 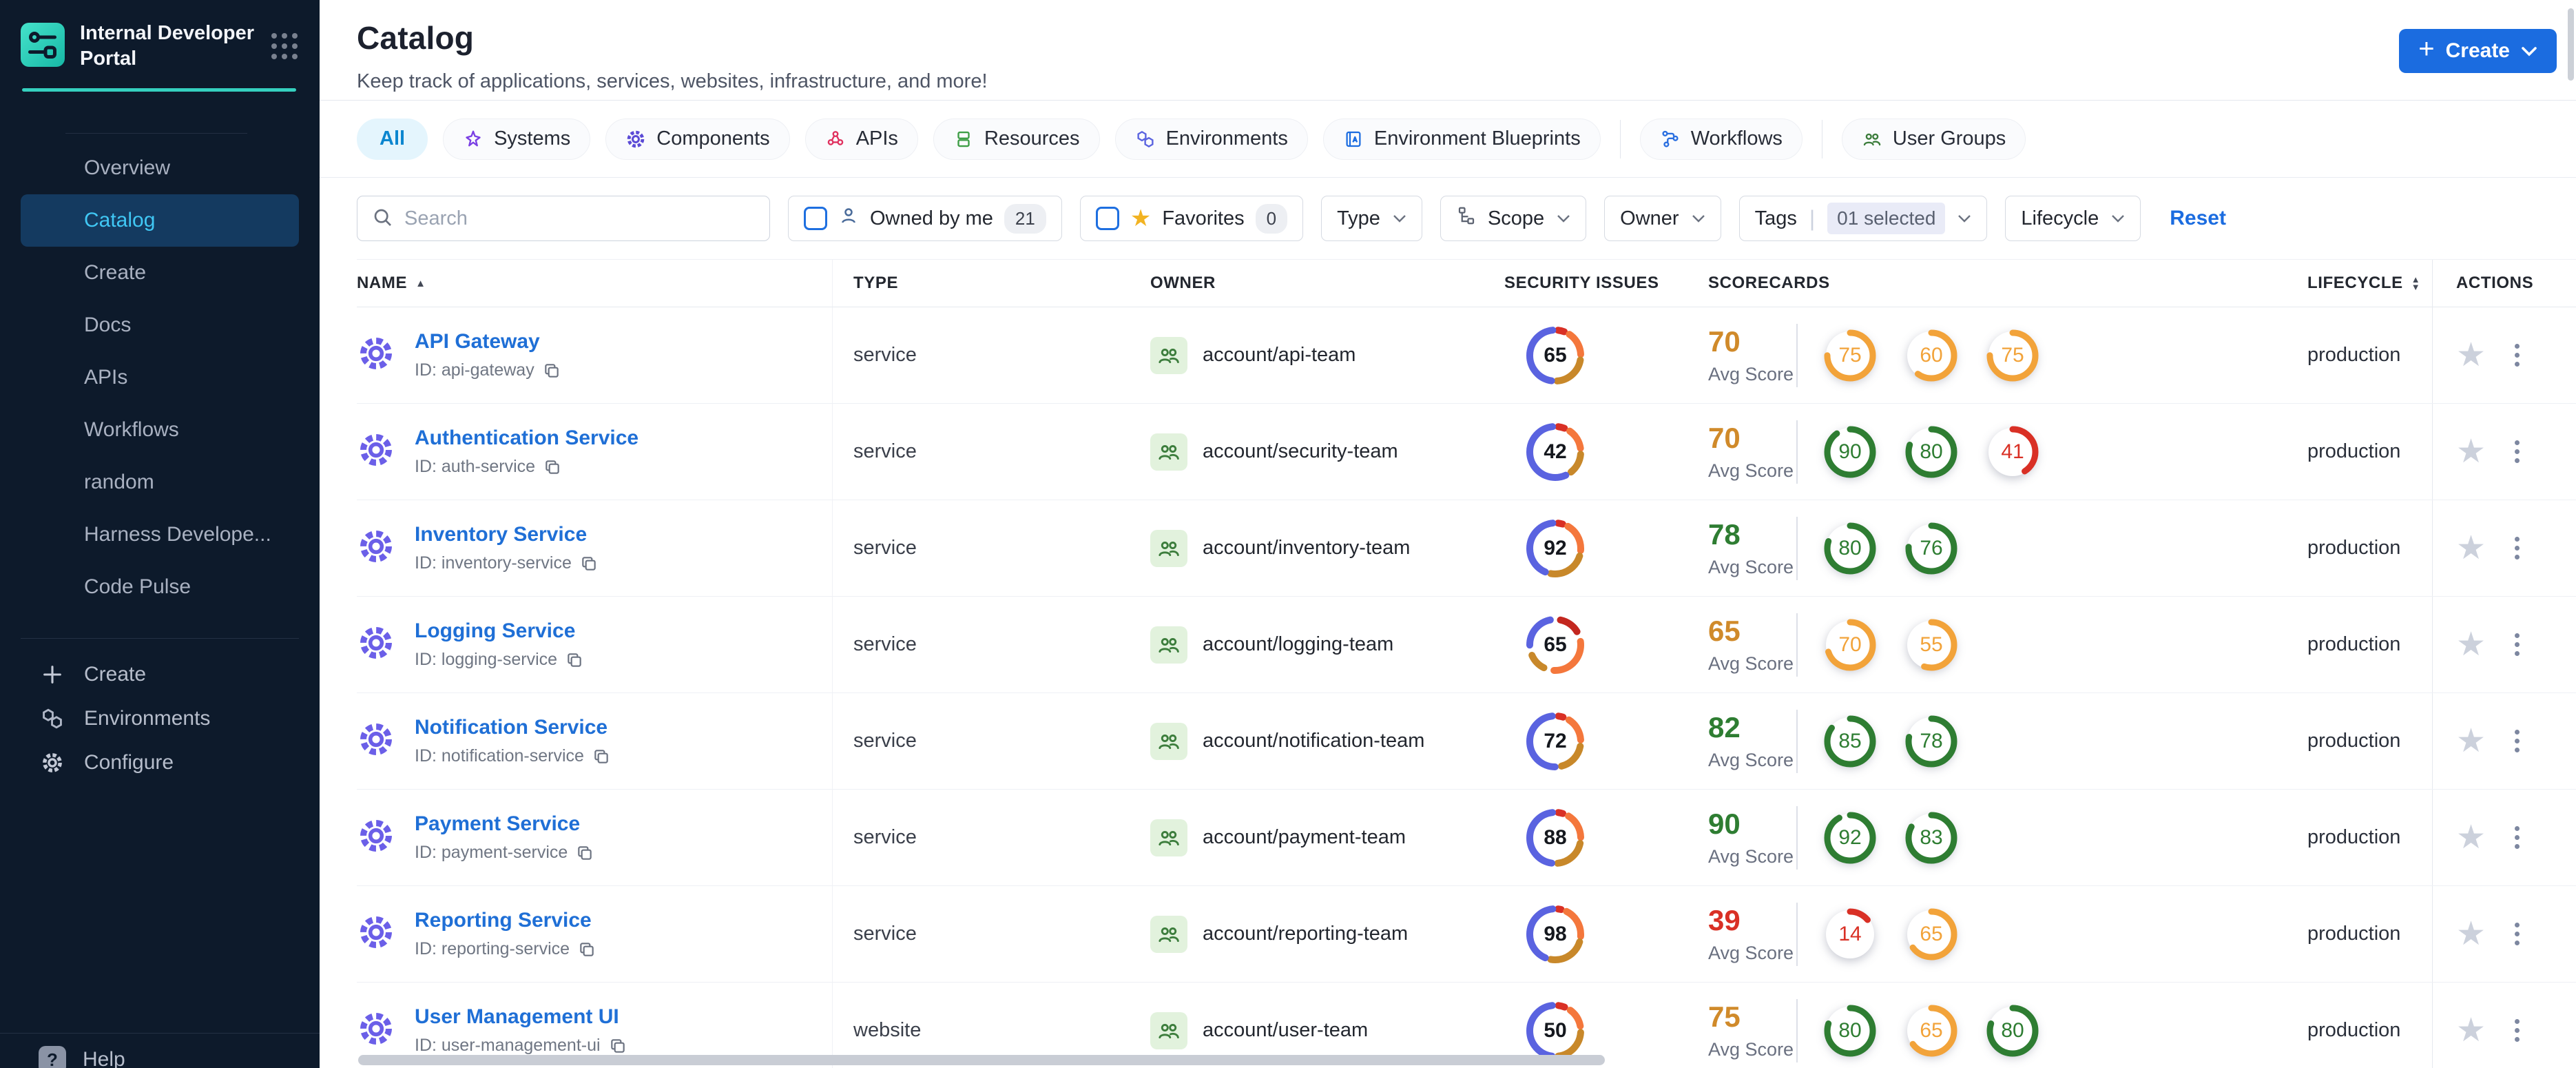 What do you see at coordinates (160, 1051) in the screenshot?
I see `sidebar-item-help: ? Help` at bounding box center [160, 1051].